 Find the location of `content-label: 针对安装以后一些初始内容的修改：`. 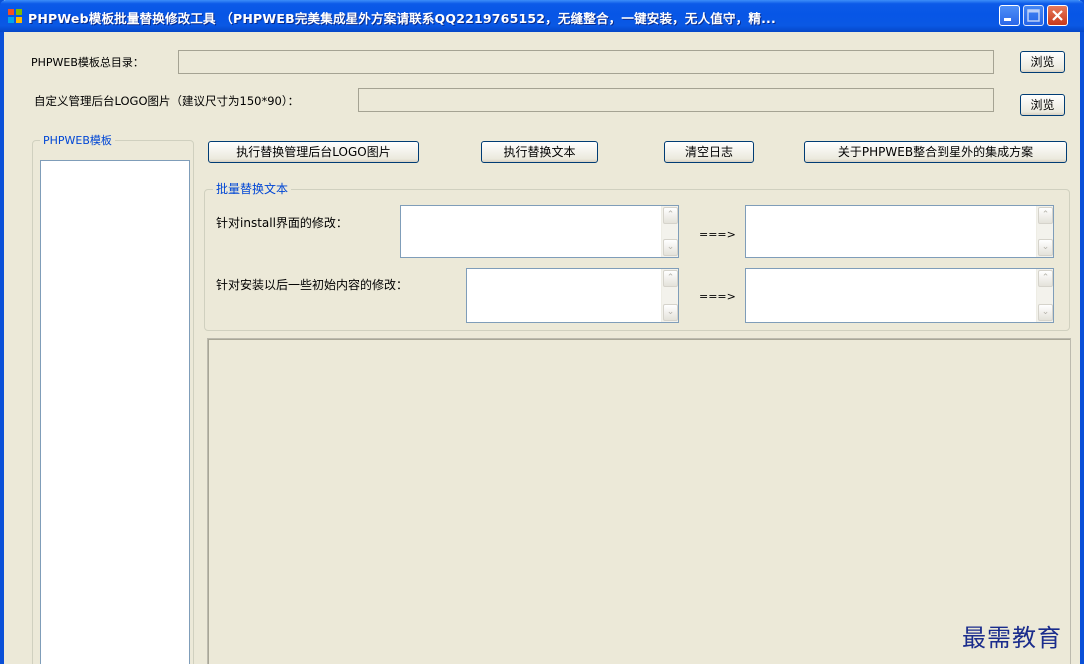

content-label: 针对安装以后一些初始内容的修改： is located at coordinates (312, 285).